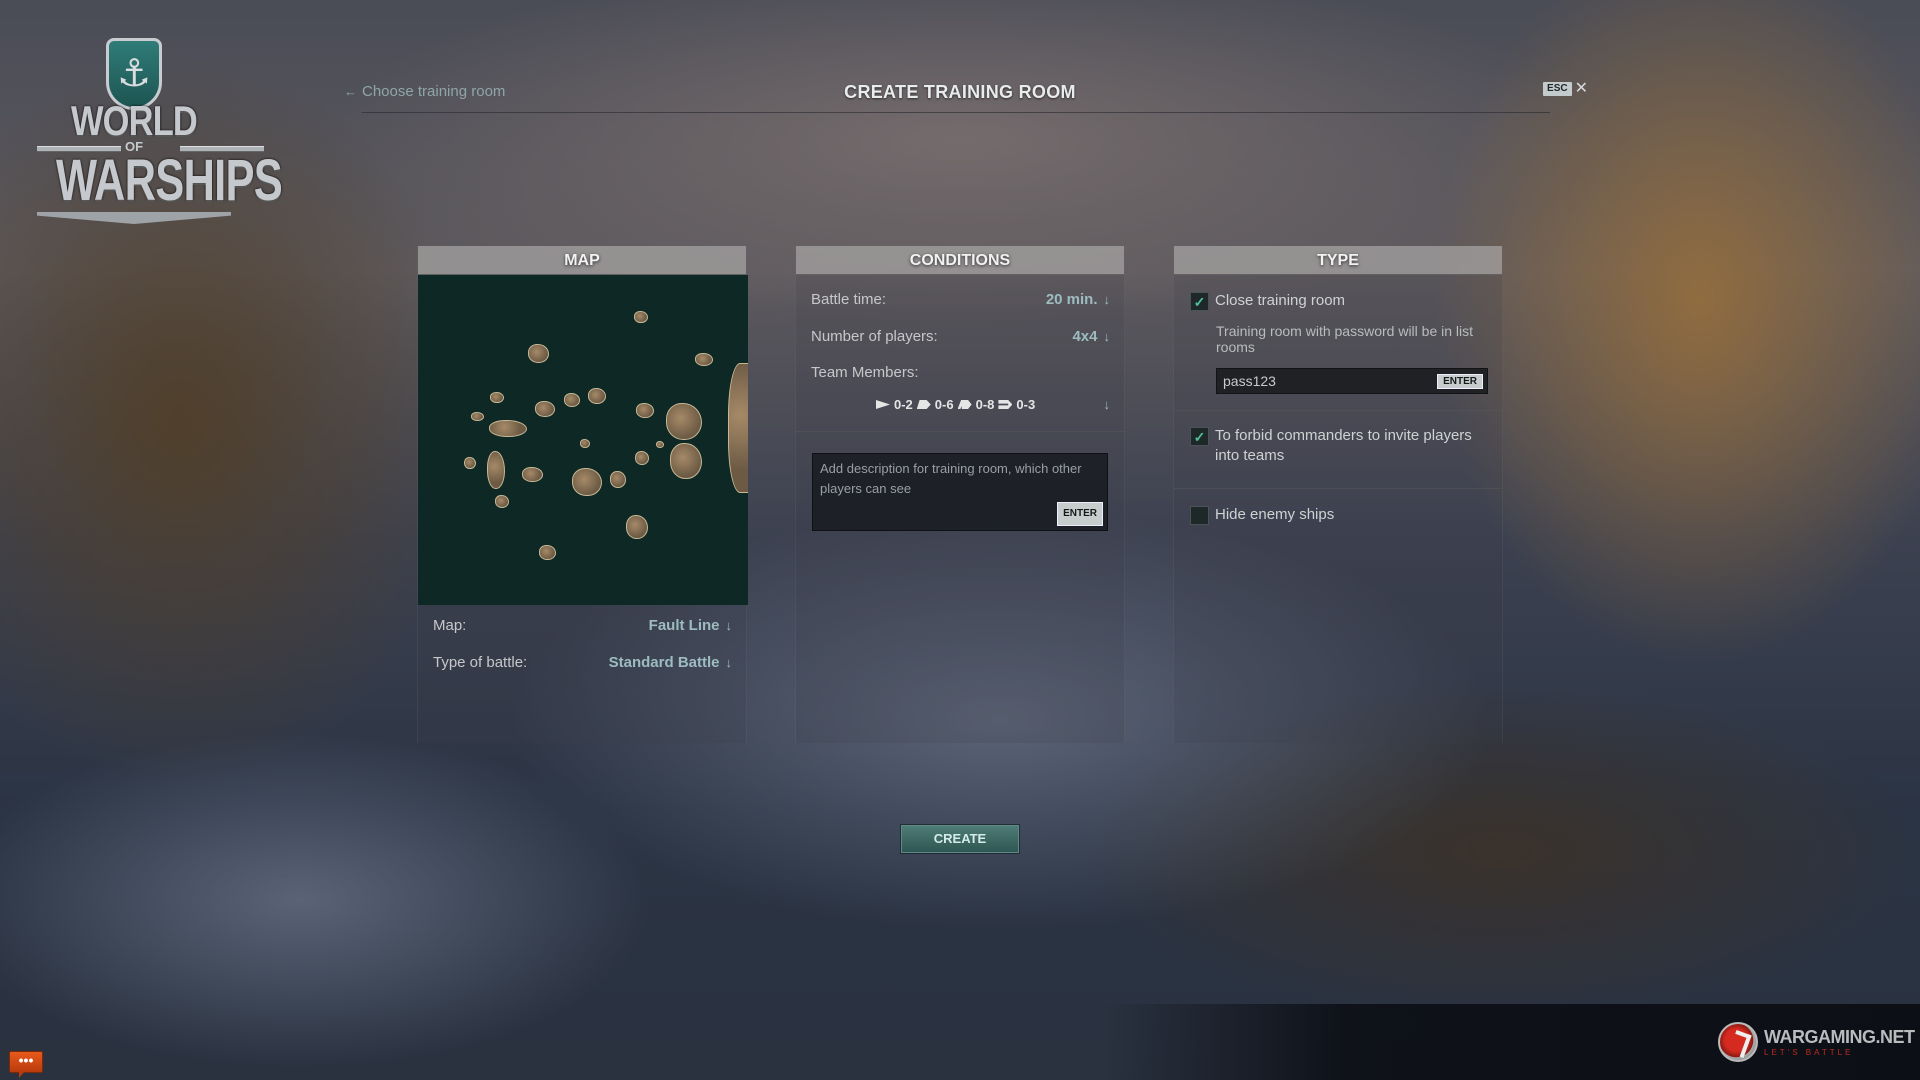  Describe the element at coordinates (874, 336) in the screenshot. I see `players-count-label: Number of players:` at that location.